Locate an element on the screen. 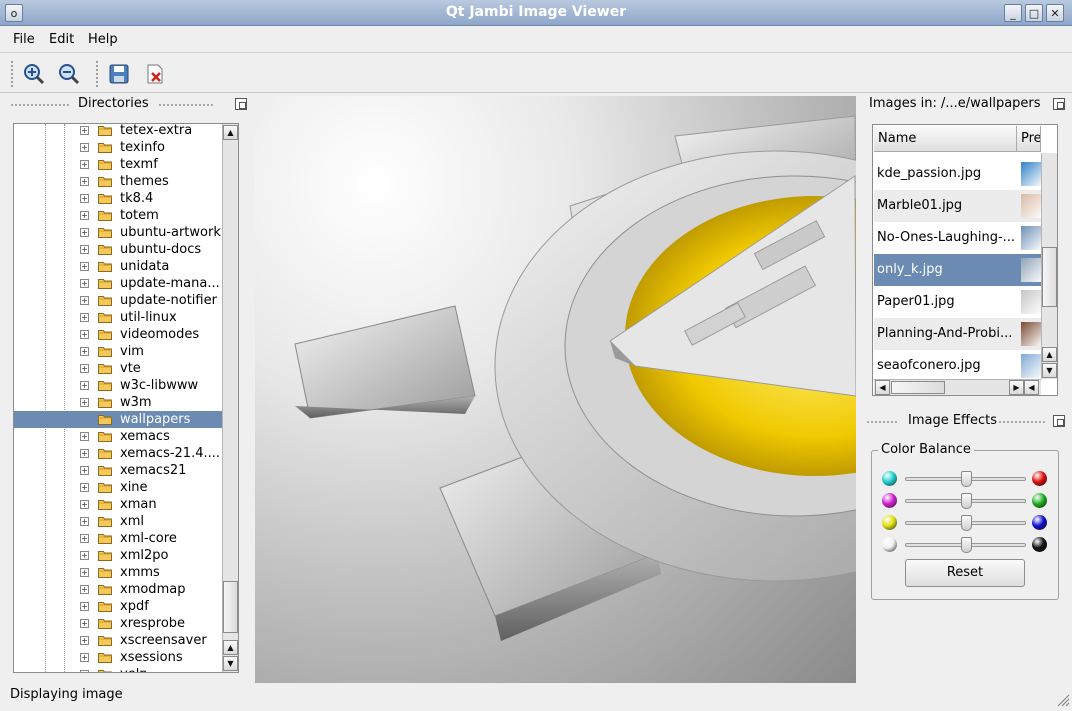 This screenshot has width=1072, height=711. tree-item: + xman is located at coordinates (118, 504).